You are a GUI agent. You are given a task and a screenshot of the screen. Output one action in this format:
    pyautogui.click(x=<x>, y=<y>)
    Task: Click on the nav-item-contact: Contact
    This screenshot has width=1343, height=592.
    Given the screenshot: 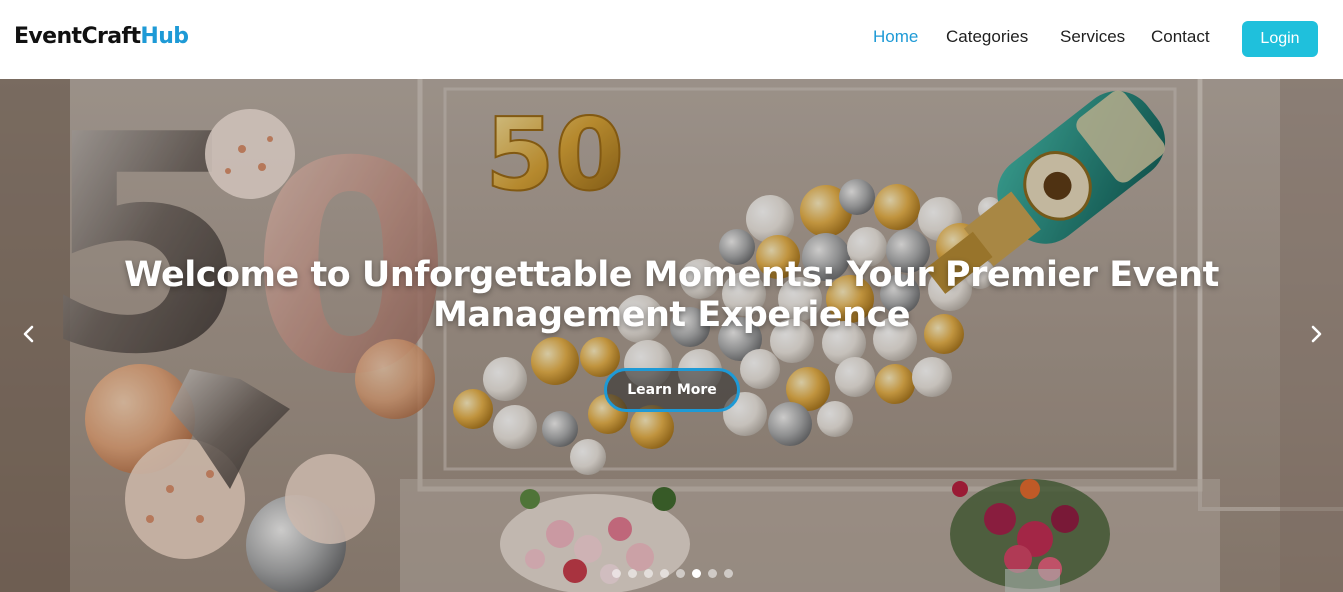 What is the action you would take?
    pyautogui.click(x=1180, y=37)
    